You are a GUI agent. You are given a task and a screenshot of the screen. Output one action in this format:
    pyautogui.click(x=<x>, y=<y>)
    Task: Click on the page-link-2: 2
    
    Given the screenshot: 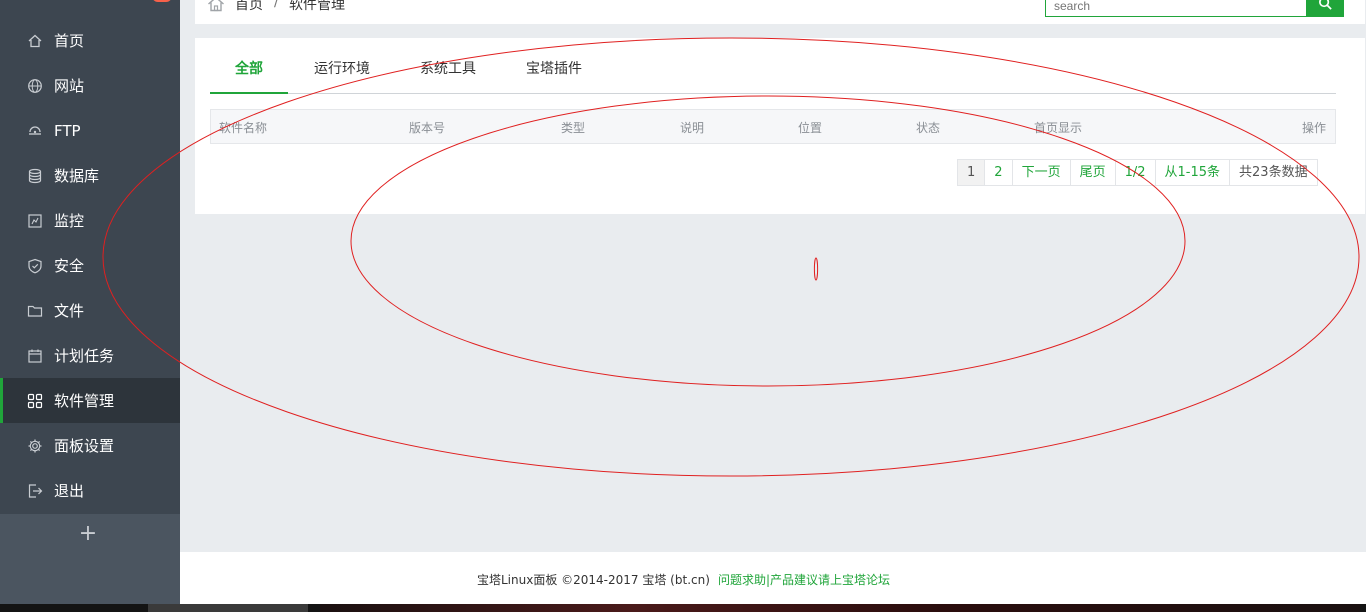 What is the action you would take?
    pyautogui.click(x=999, y=172)
    